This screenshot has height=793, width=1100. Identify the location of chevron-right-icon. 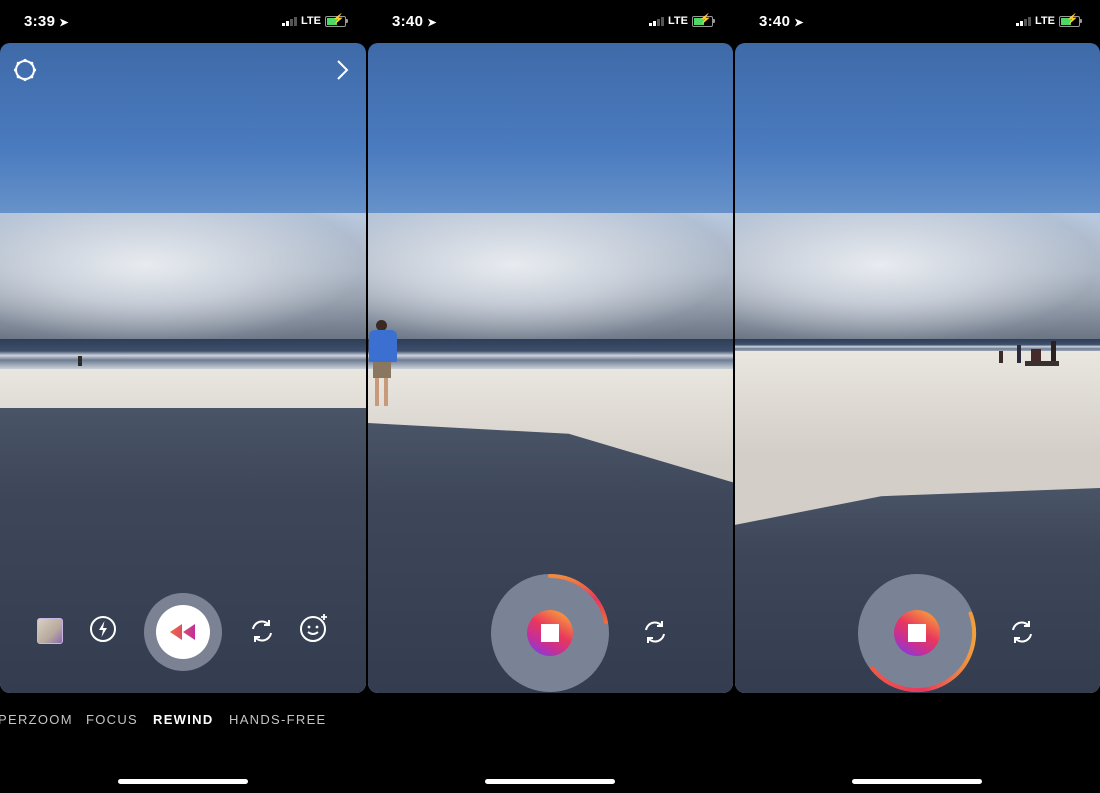
(343, 70).